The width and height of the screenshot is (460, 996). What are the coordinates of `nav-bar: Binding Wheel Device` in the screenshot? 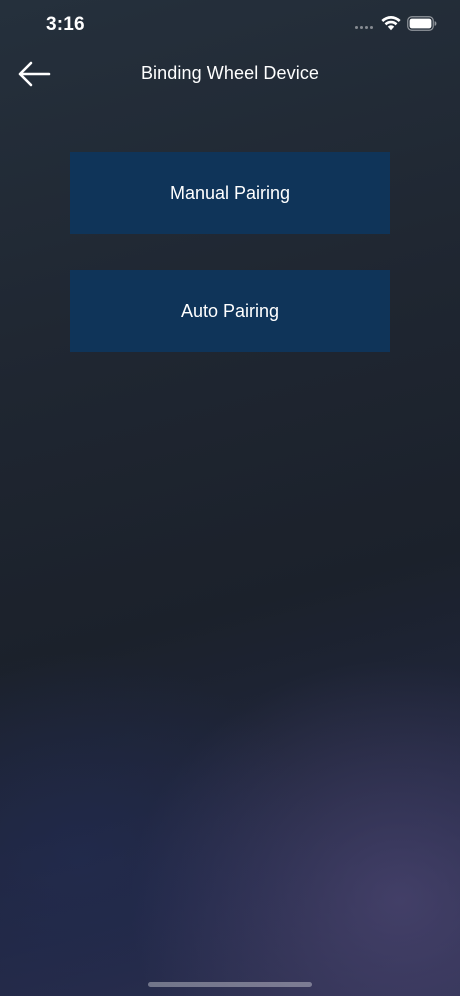 It's located at (230, 74).